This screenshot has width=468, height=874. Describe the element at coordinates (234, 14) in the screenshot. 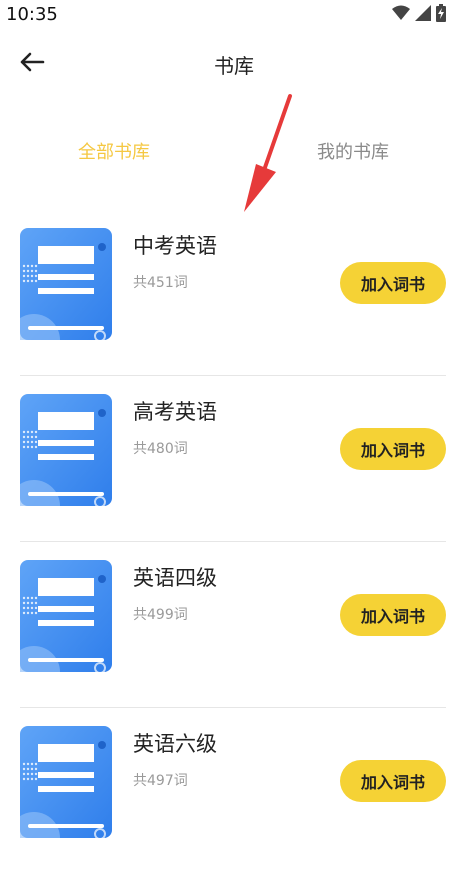

I see `status-bar: 10:35` at that location.